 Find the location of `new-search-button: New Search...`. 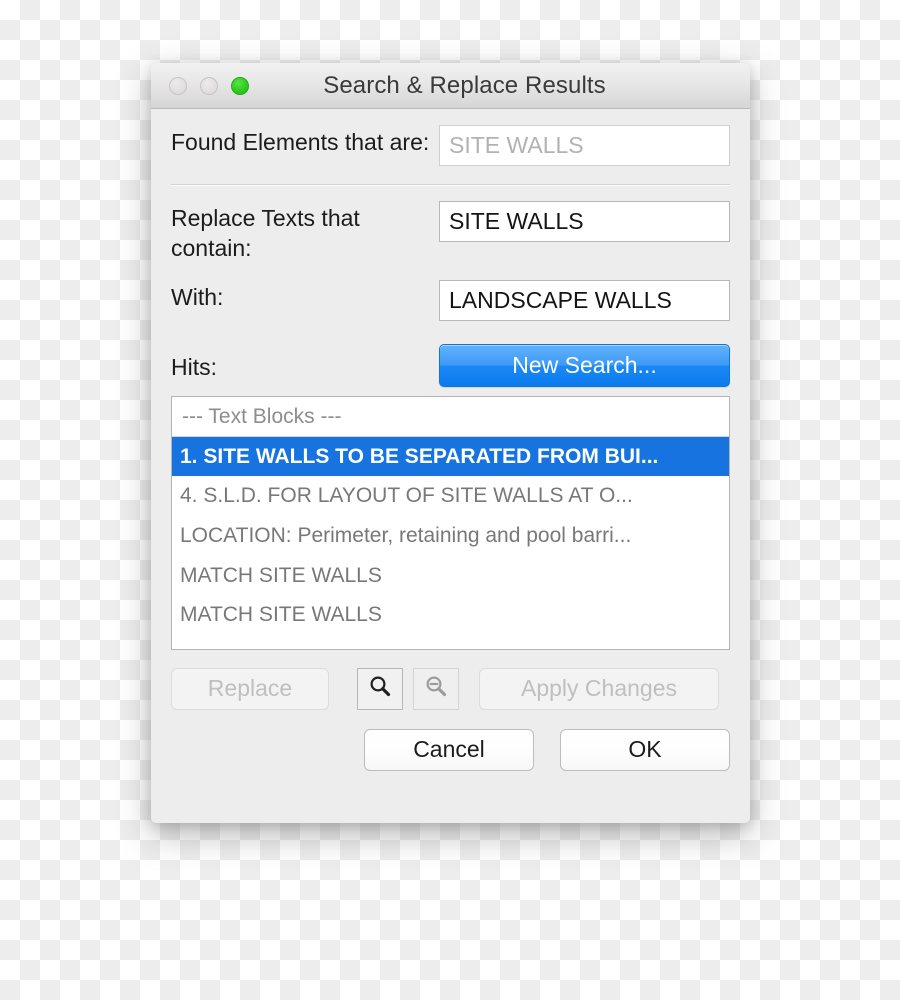

new-search-button: New Search... is located at coordinates (584, 365).